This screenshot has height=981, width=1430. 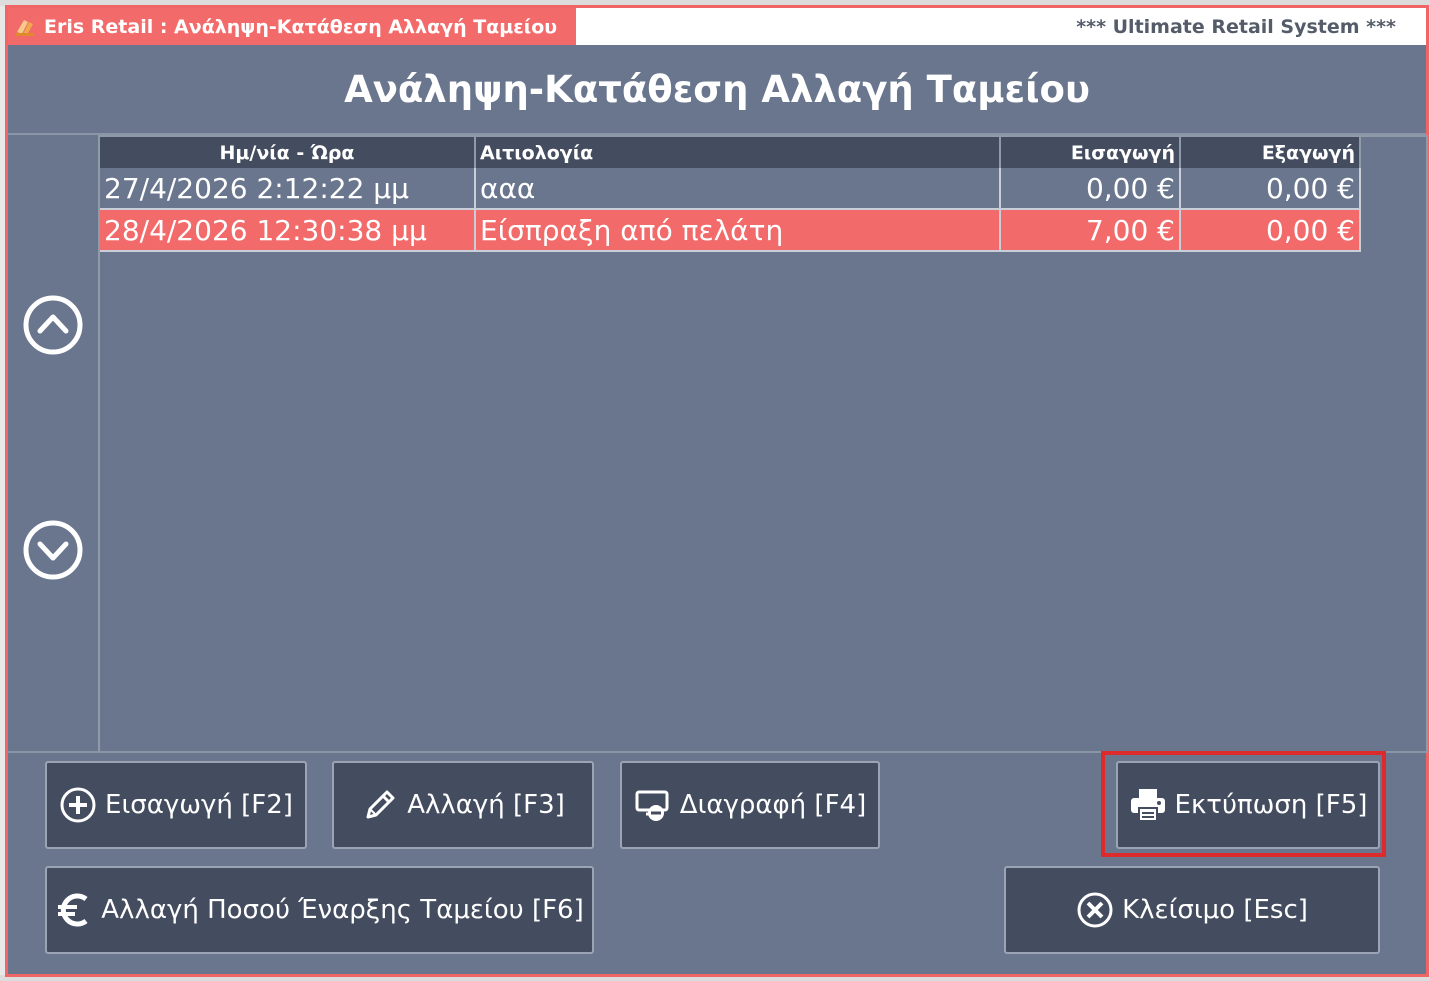 I want to click on insert-button: Εισαγωγή [F2], so click(x=176, y=805).